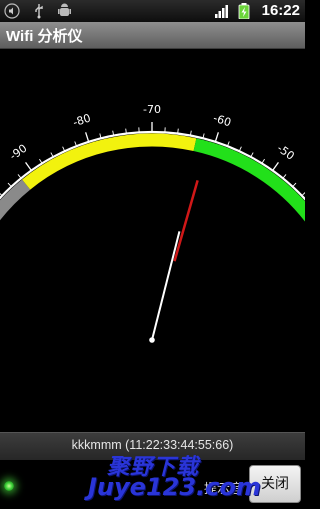 The width and height of the screenshot is (320, 509). Describe the element at coordinates (152, 11) in the screenshot. I see `status-bar: 16:22` at that location.